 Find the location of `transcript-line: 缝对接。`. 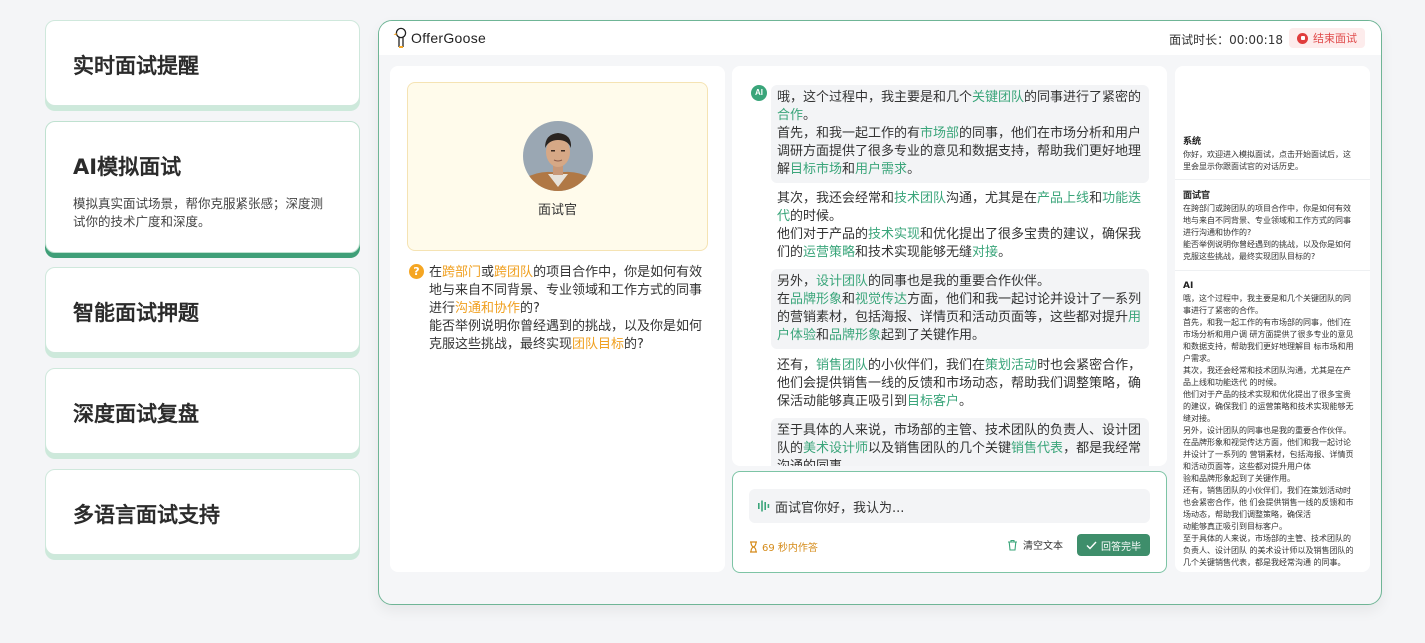

transcript-line: 缝对接。 is located at coordinates (1199, 418).